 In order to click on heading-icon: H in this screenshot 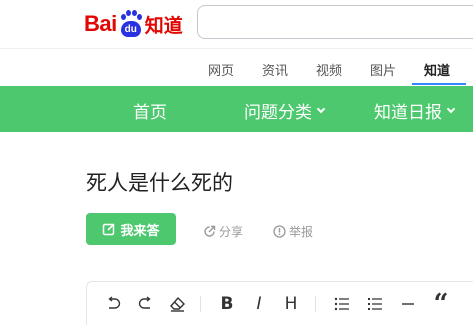, I will do `click(291, 304)`.